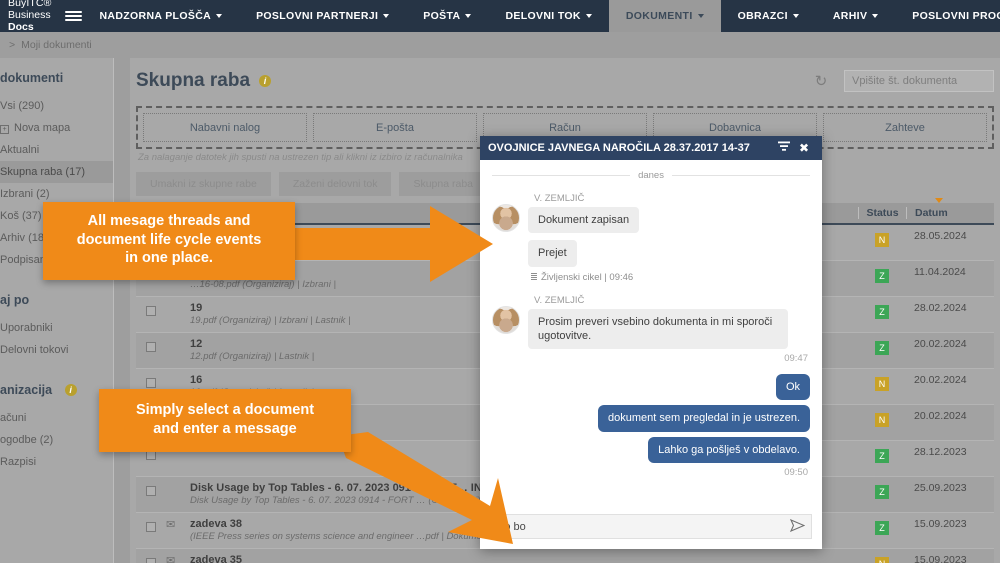 This screenshot has height=563, width=1000. I want to click on page-info-icon: i, so click(265, 81).